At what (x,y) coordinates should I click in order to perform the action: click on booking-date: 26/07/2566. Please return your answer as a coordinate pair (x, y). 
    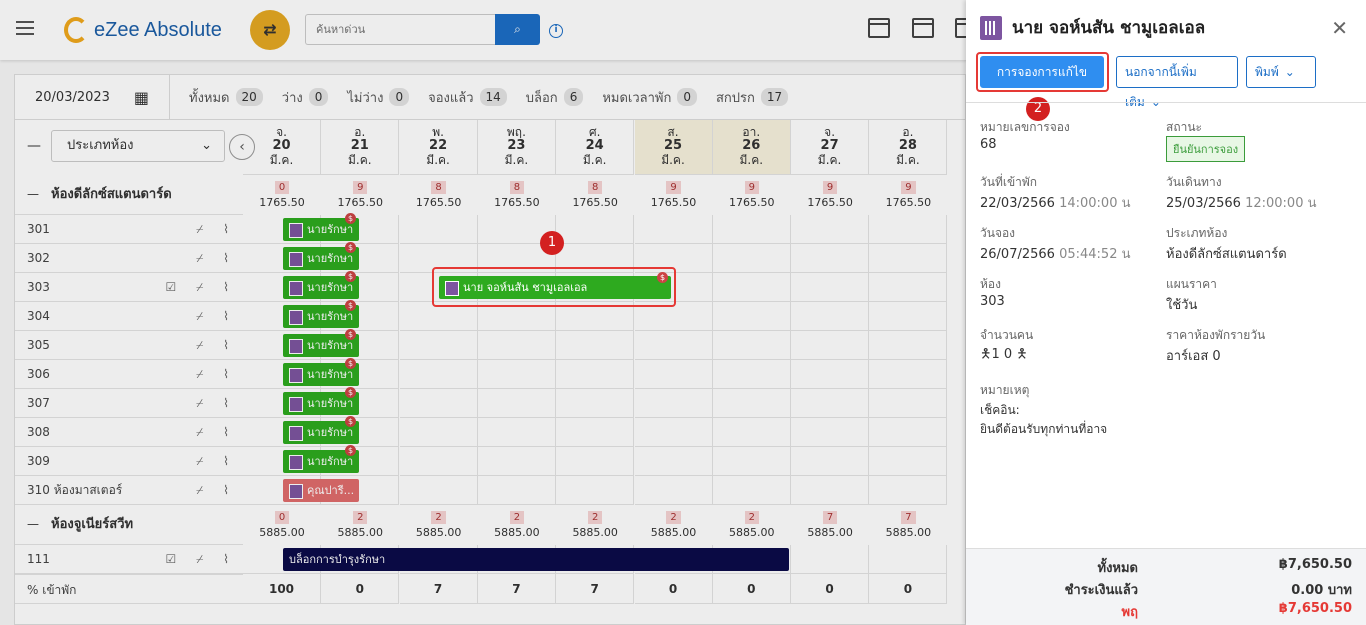
    Looking at the image, I should click on (1017, 254).